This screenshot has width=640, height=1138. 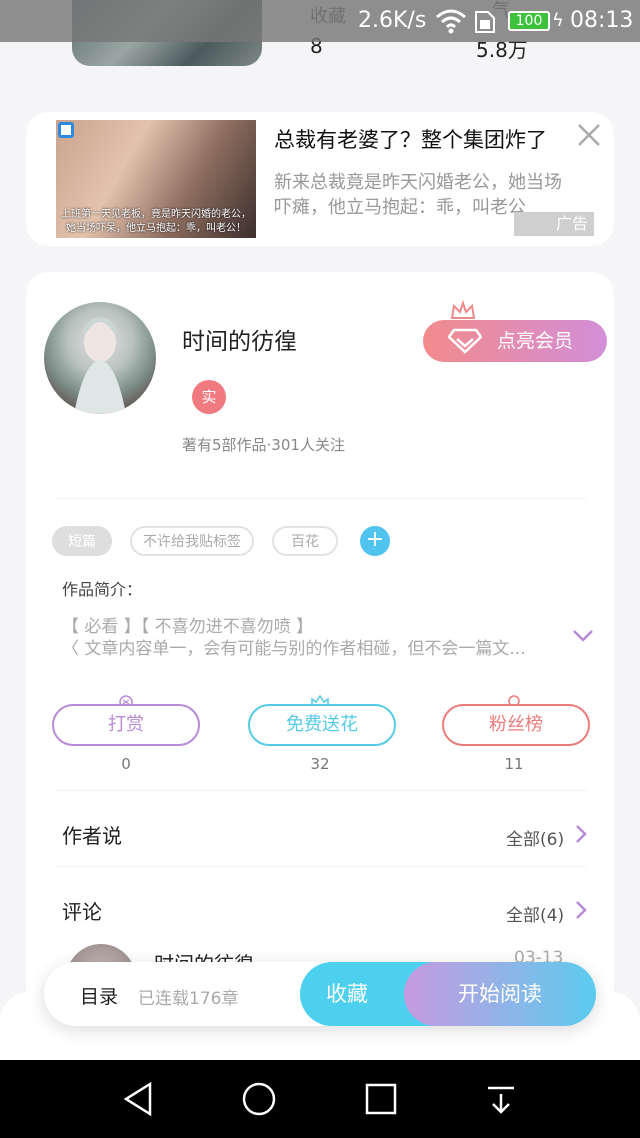 What do you see at coordinates (259, 1099) in the screenshot?
I see `home-icon` at bounding box center [259, 1099].